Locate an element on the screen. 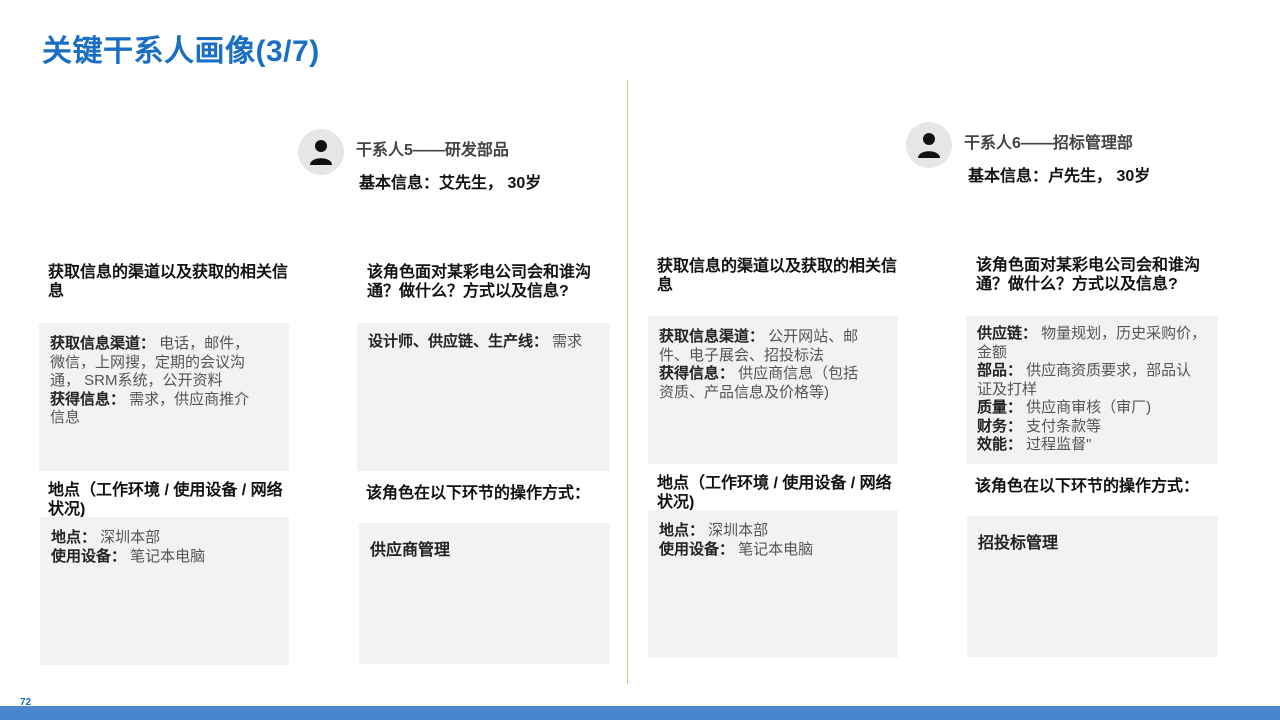 The width and height of the screenshot is (1280, 720). stakeholder5-name: 干系人5——研发部品 is located at coordinates (432, 150).